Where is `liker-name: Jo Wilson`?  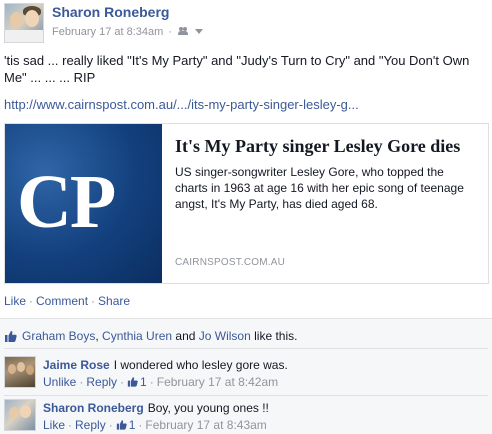 liker-name: Jo Wilson is located at coordinates (225, 336).